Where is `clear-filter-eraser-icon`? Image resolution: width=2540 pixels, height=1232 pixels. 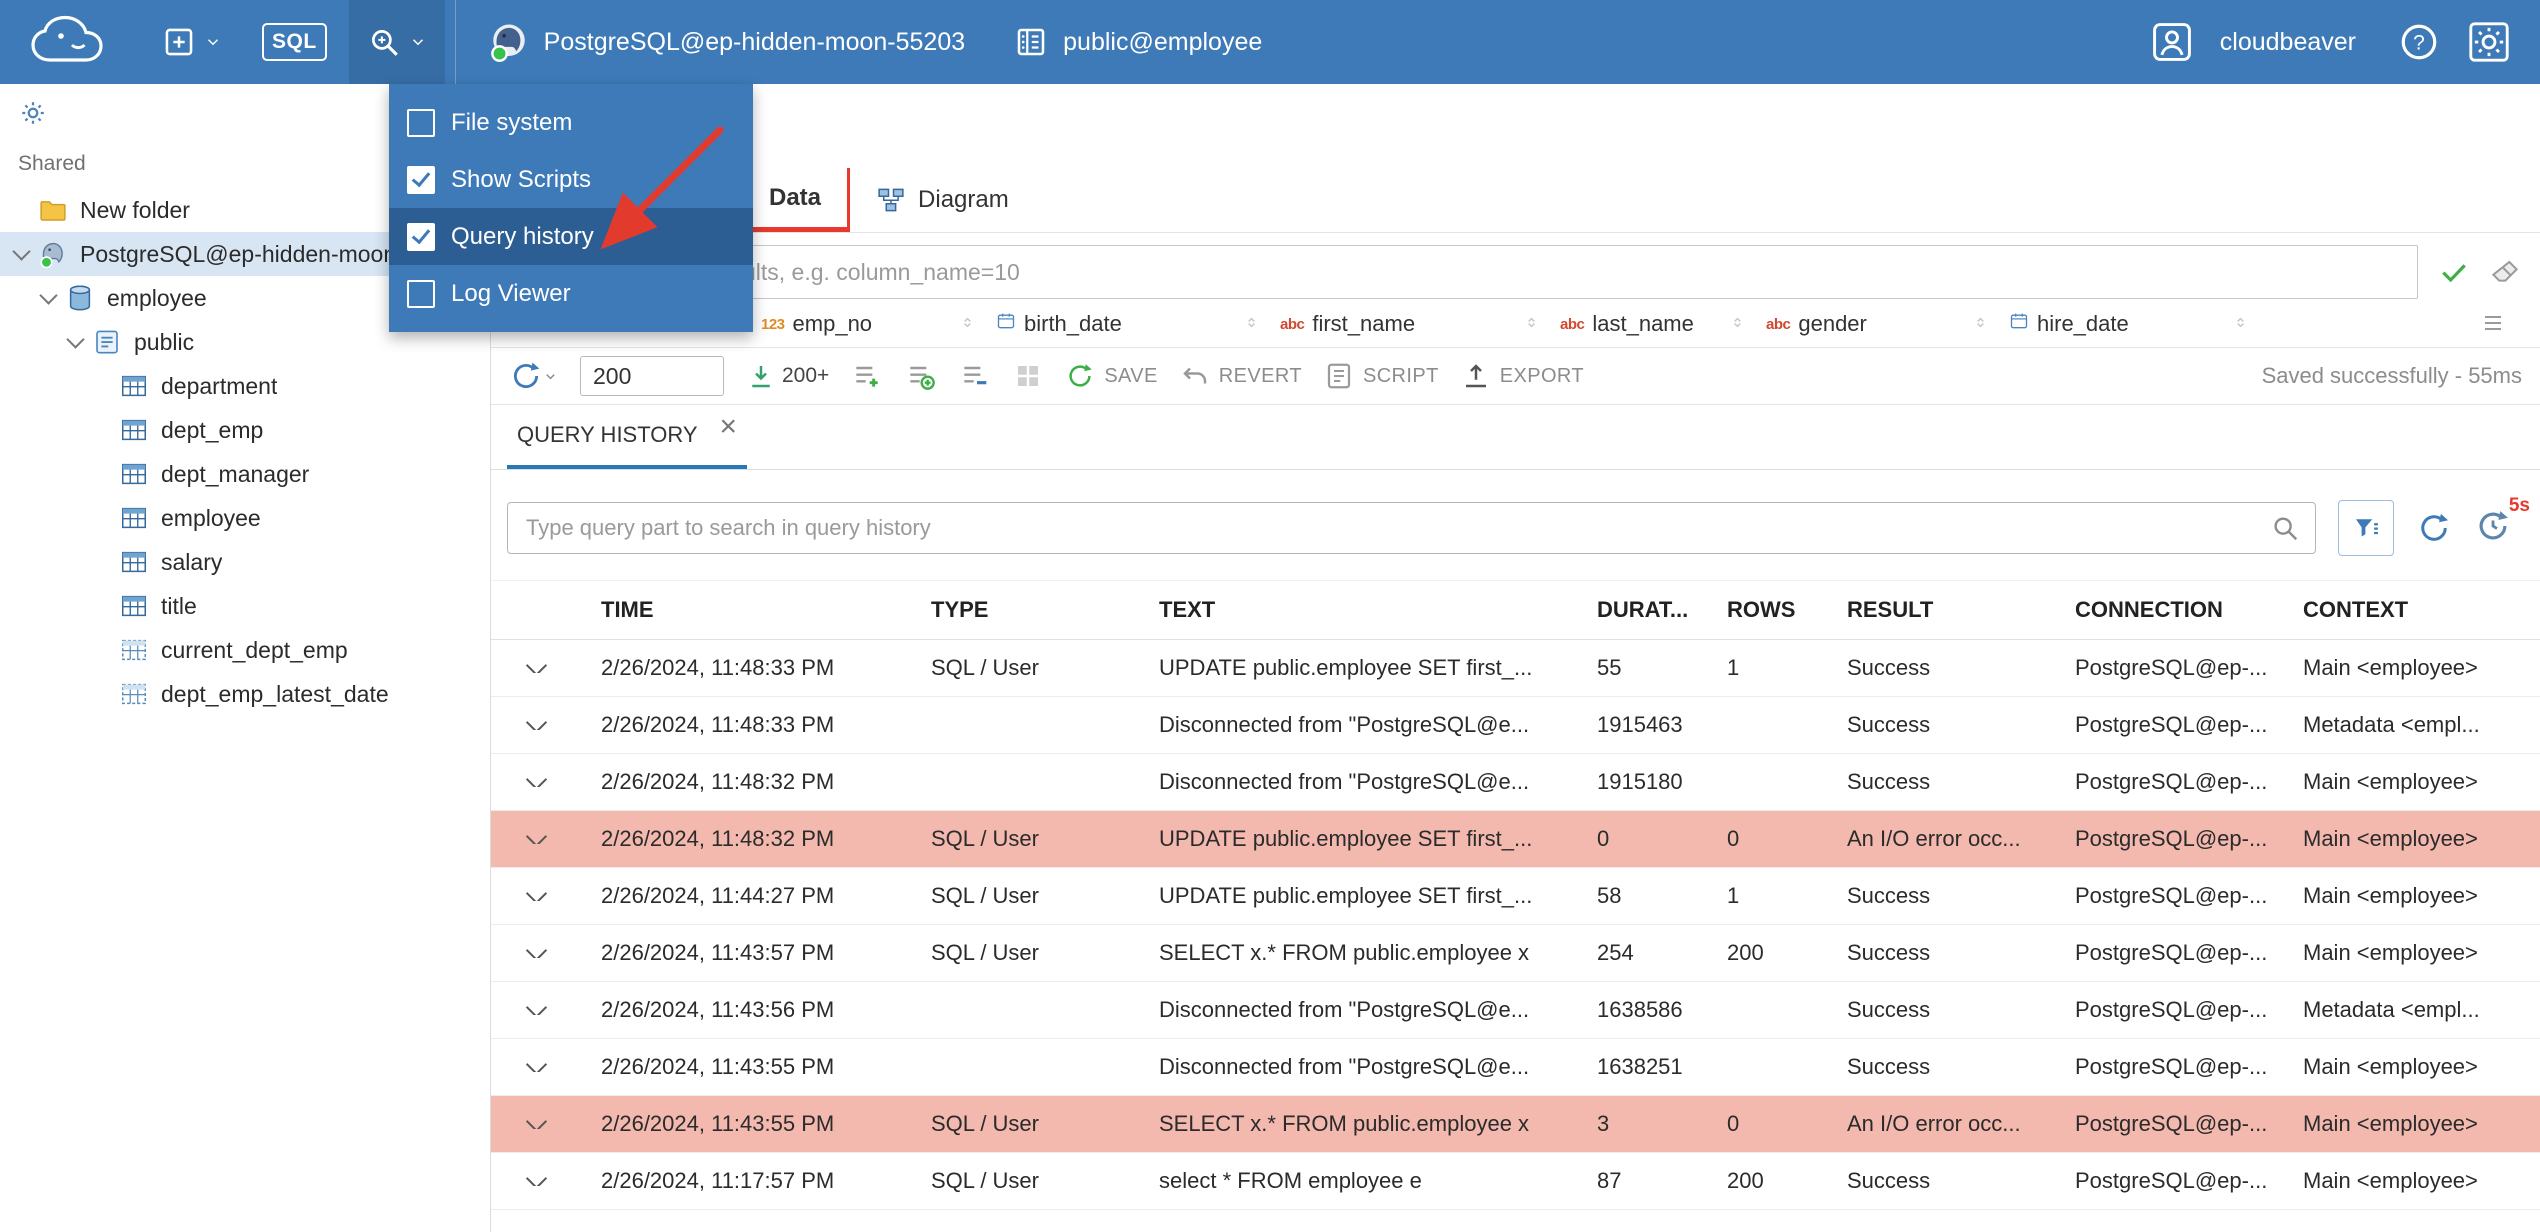
clear-filter-eraser-icon is located at coordinates (2506, 272).